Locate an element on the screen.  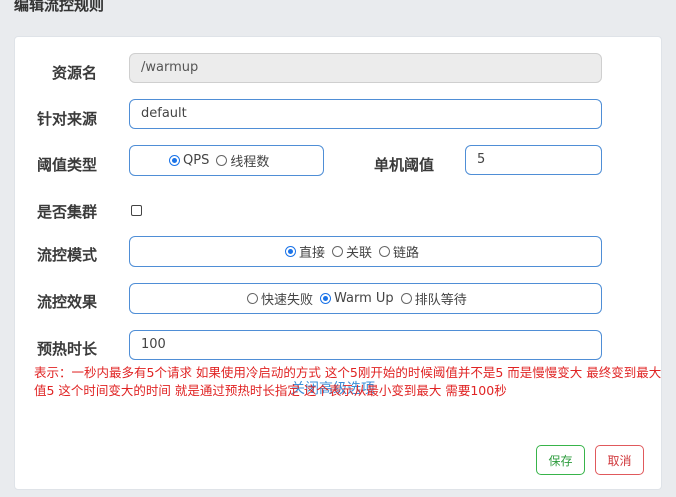
cluster-checkbox is located at coordinates (136, 210).